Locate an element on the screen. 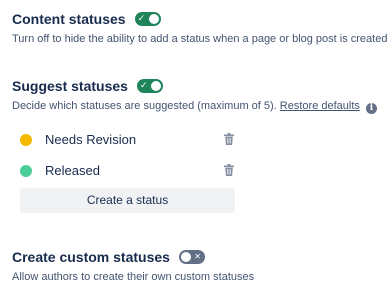  status-item-released: Released is located at coordinates (130, 170).